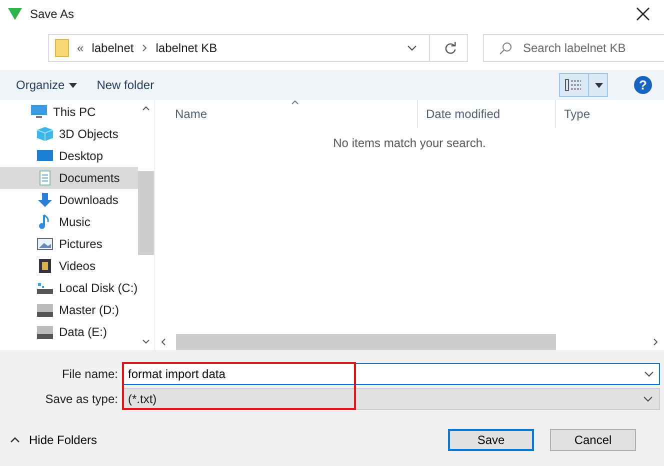 The height and width of the screenshot is (466, 664). What do you see at coordinates (69, 310) in the screenshot?
I see `sidebar-item: Master (D:)` at bounding box center [69, 310].